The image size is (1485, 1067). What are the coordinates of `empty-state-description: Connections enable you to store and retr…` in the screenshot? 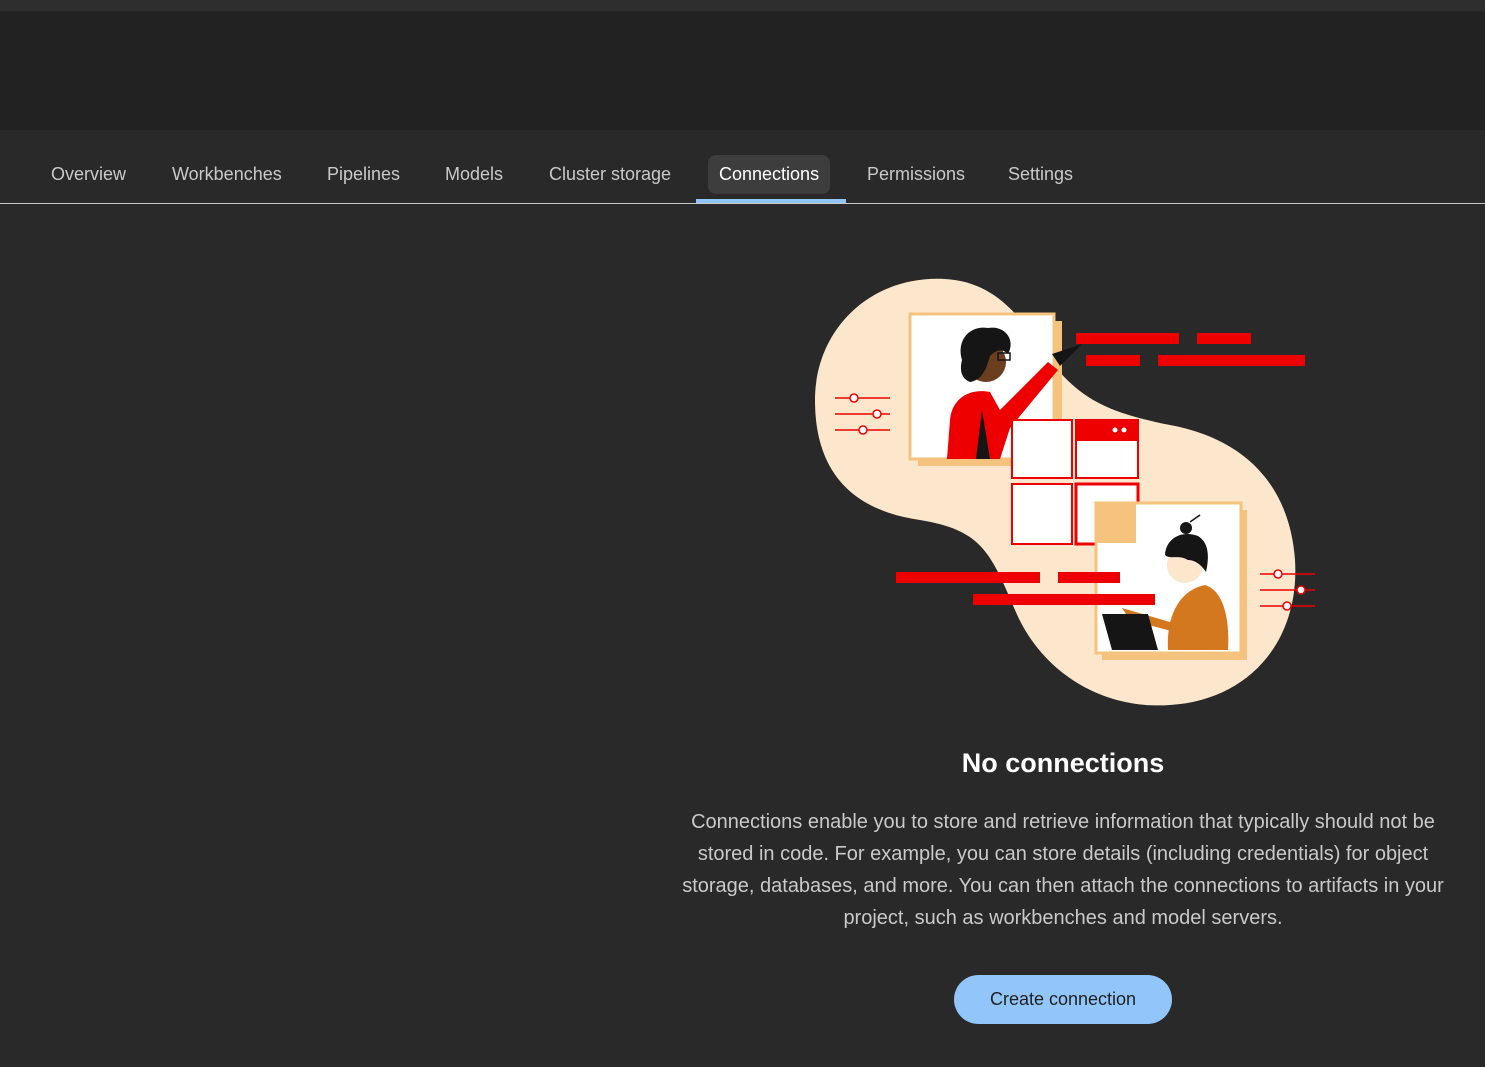 It's located at (1063, 870).